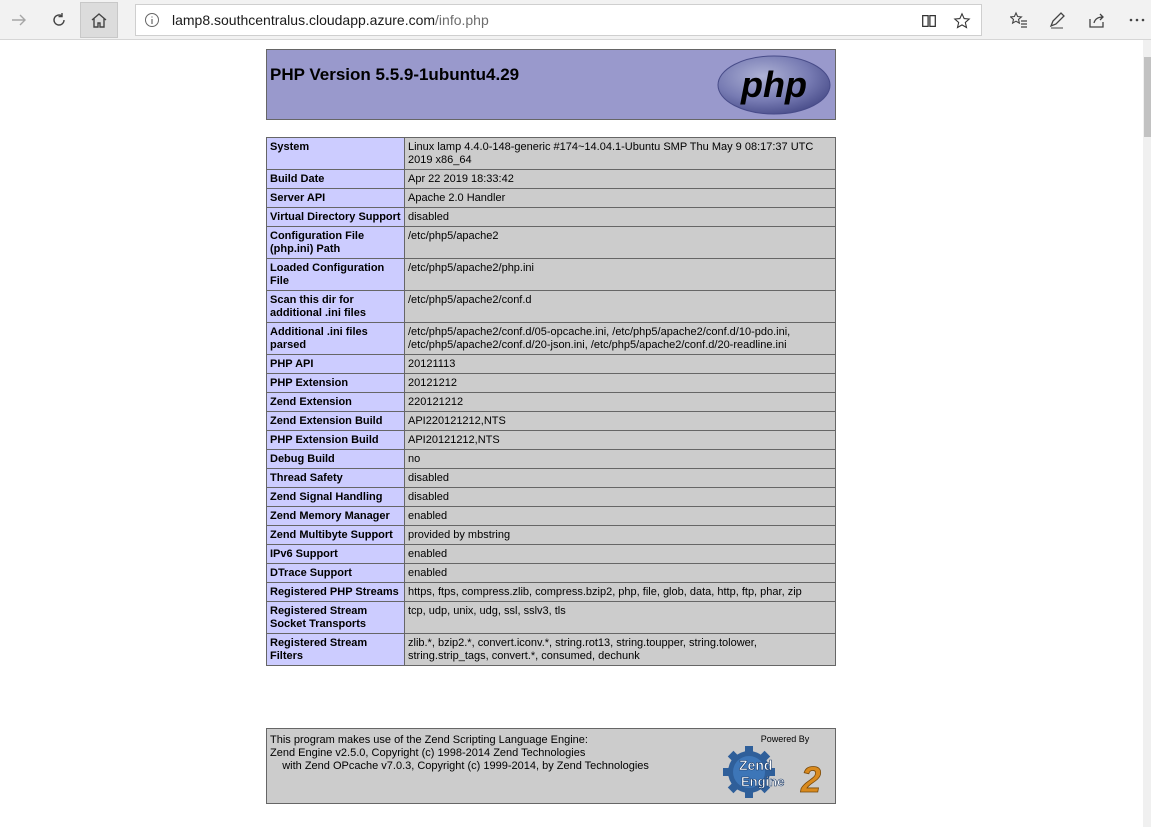 The width and height of the screenshot is (1151, 827). Describe the element at coordinates (777, 766) in the screenshot. I see `zend-engine-logo-icon: Powered By Zend Engine 2` at that location.